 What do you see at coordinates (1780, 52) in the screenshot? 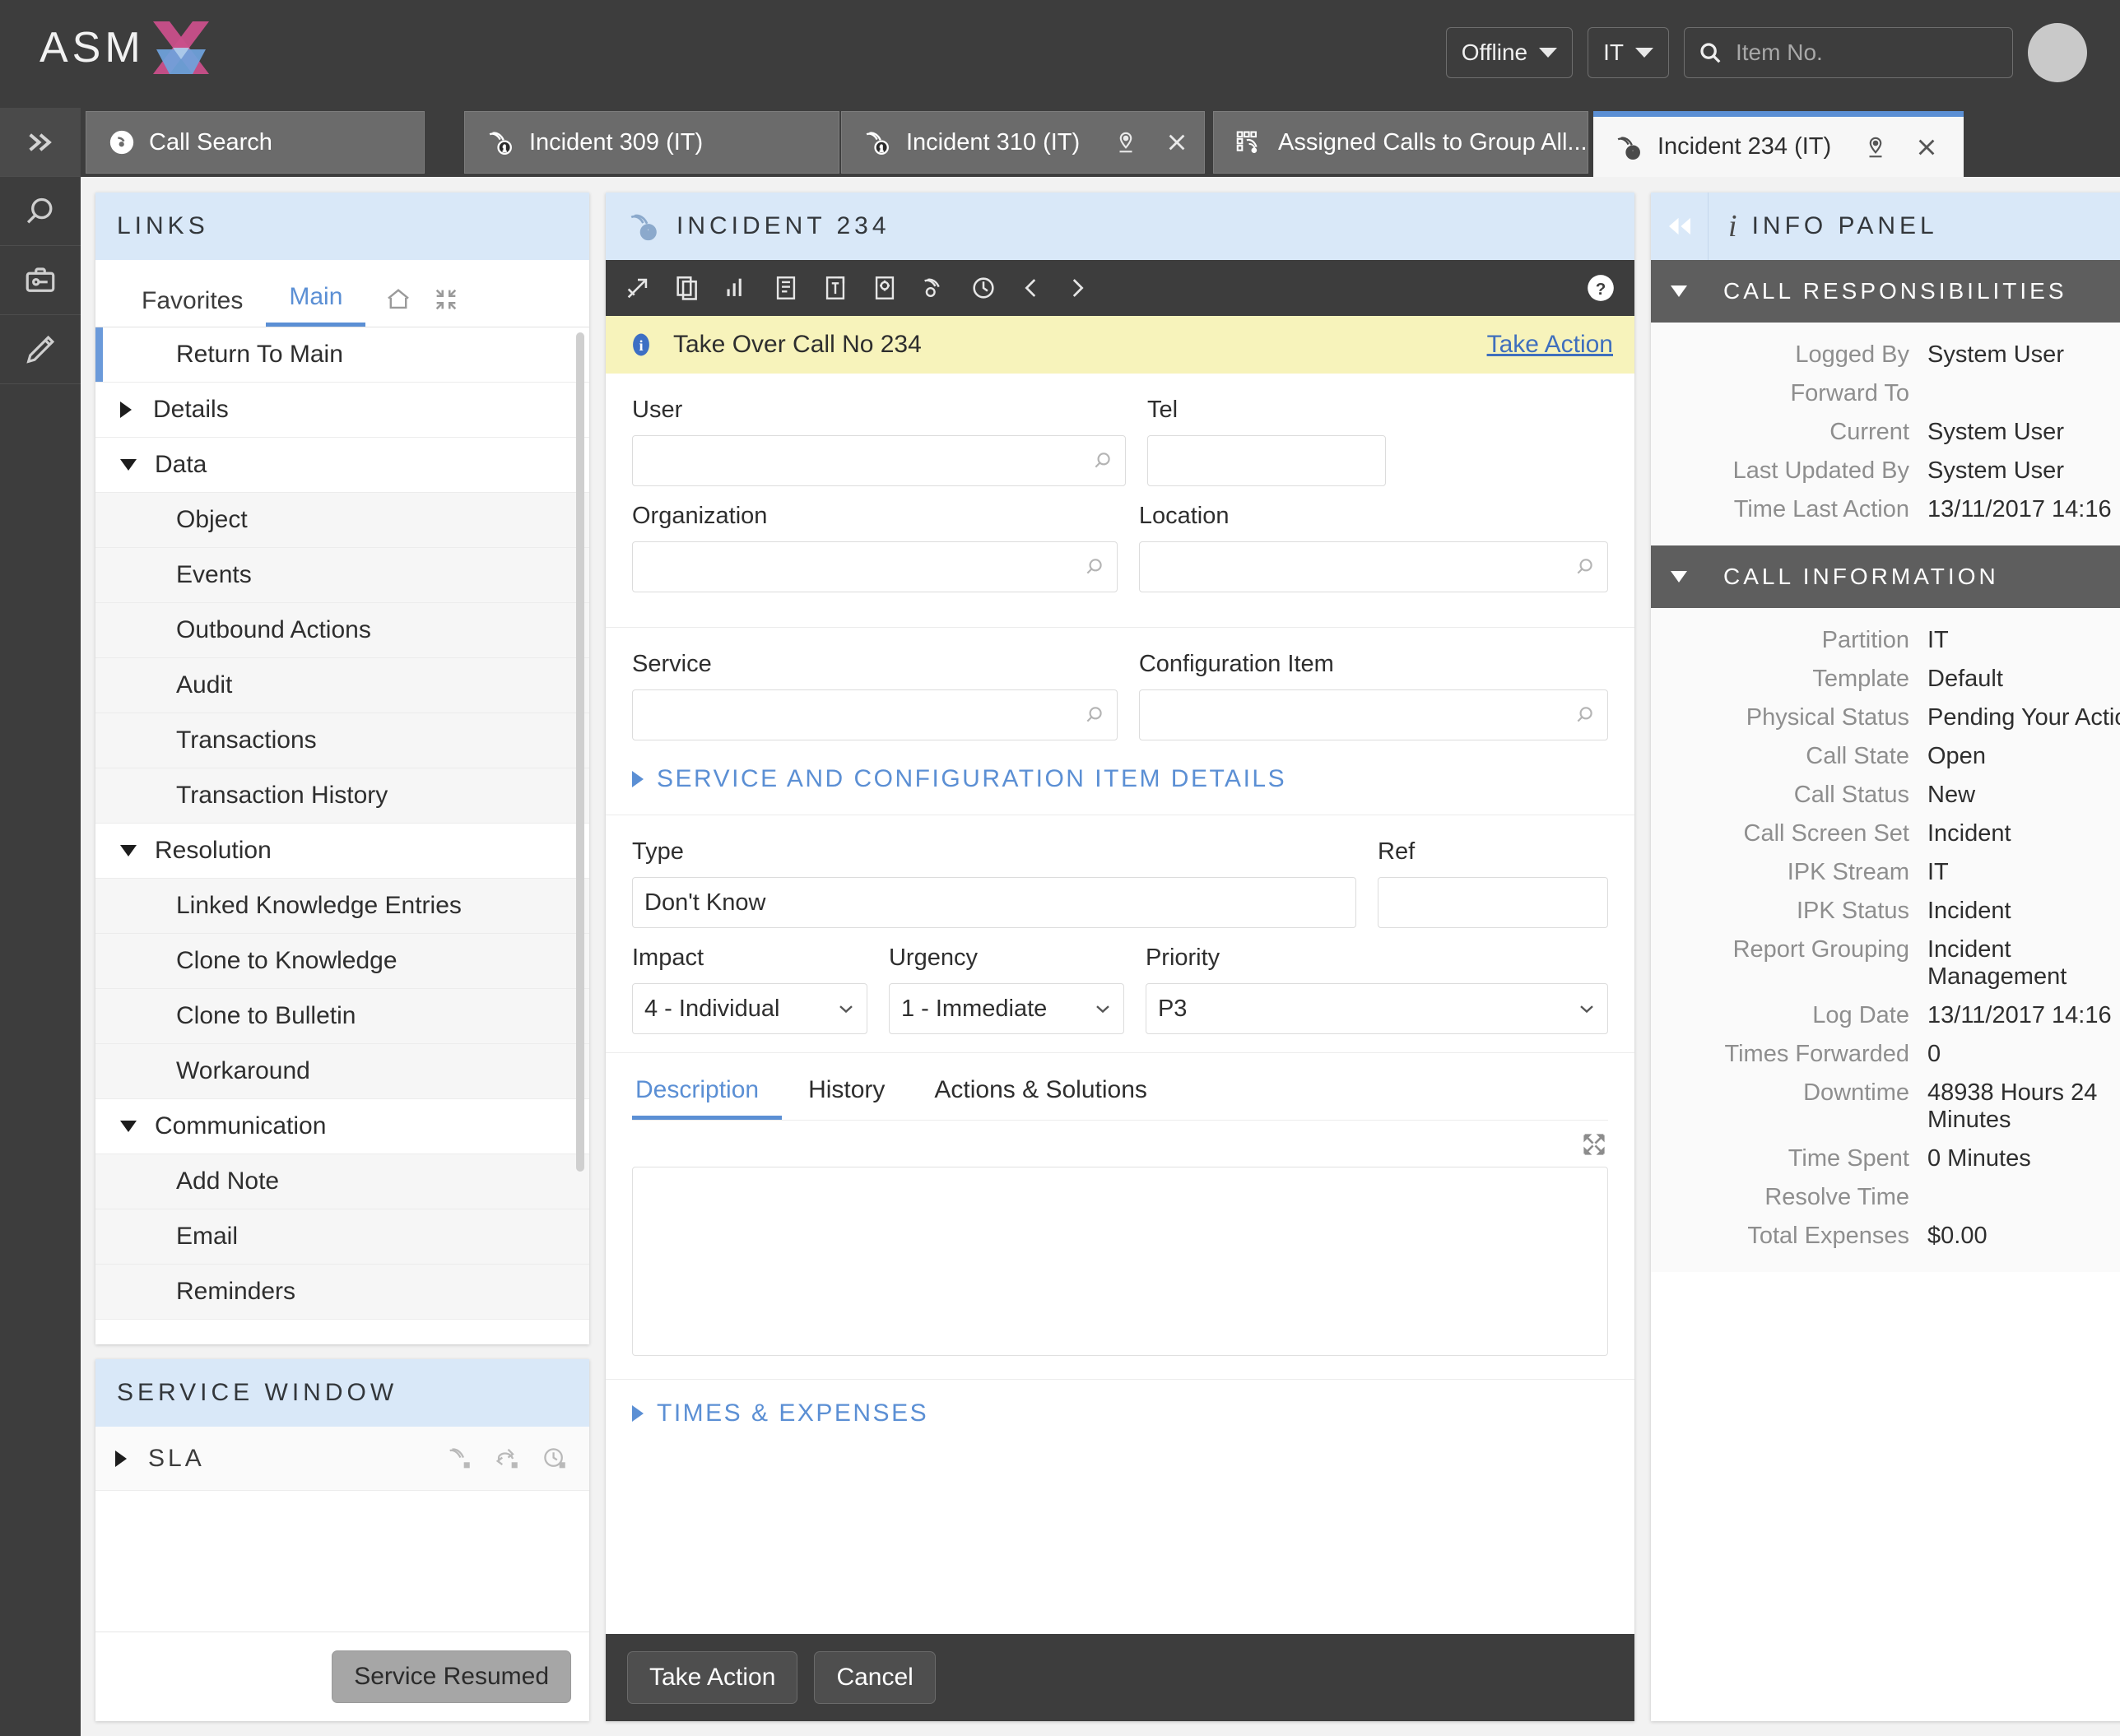
I see `search-input: Item No.` at bounding box center [1780, 52].